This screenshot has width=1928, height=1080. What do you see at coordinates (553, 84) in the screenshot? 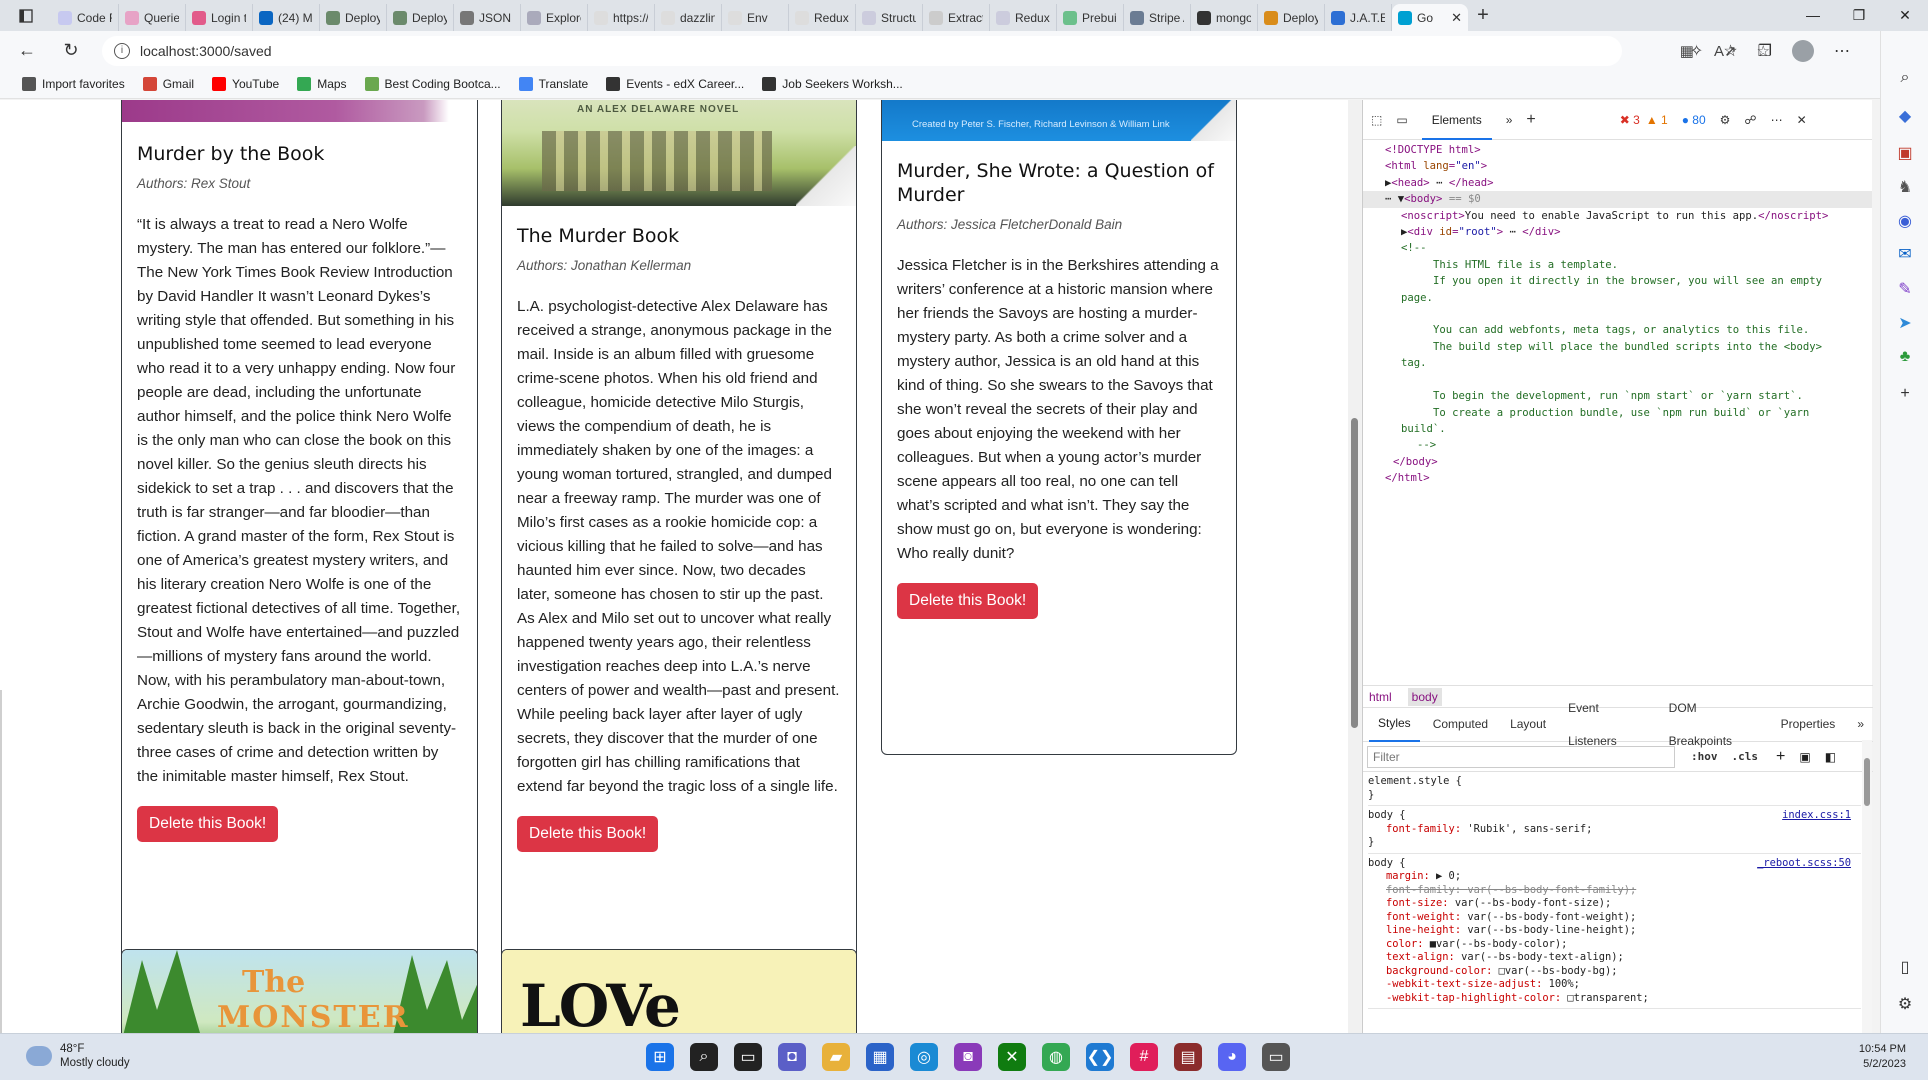
I see `favorite-link: Translate` at bounding box center [553, 84].